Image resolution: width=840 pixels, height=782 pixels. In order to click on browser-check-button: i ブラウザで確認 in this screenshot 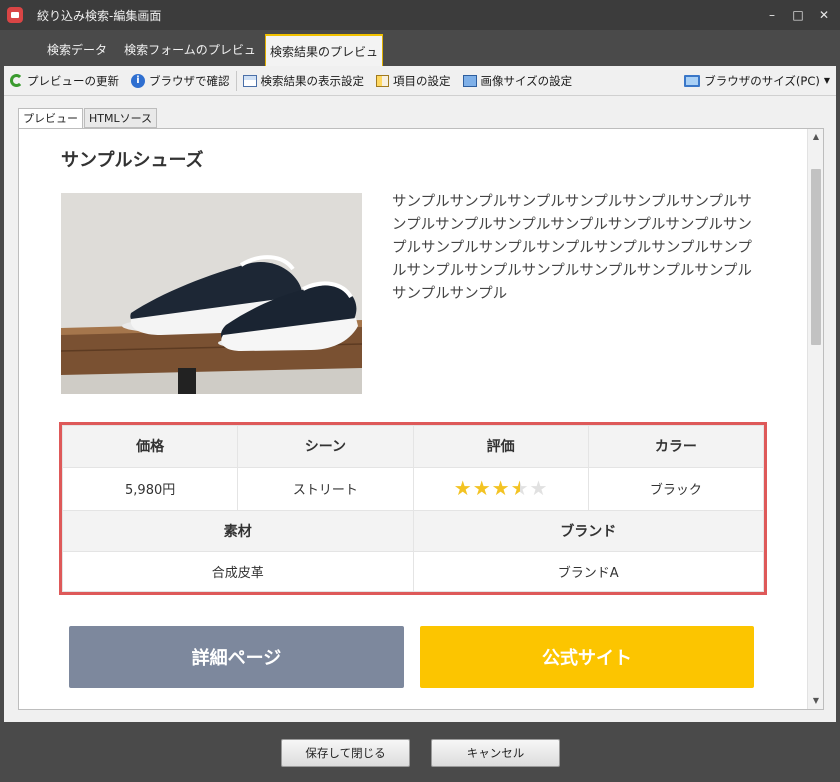, I will do `click(180, 81)`.